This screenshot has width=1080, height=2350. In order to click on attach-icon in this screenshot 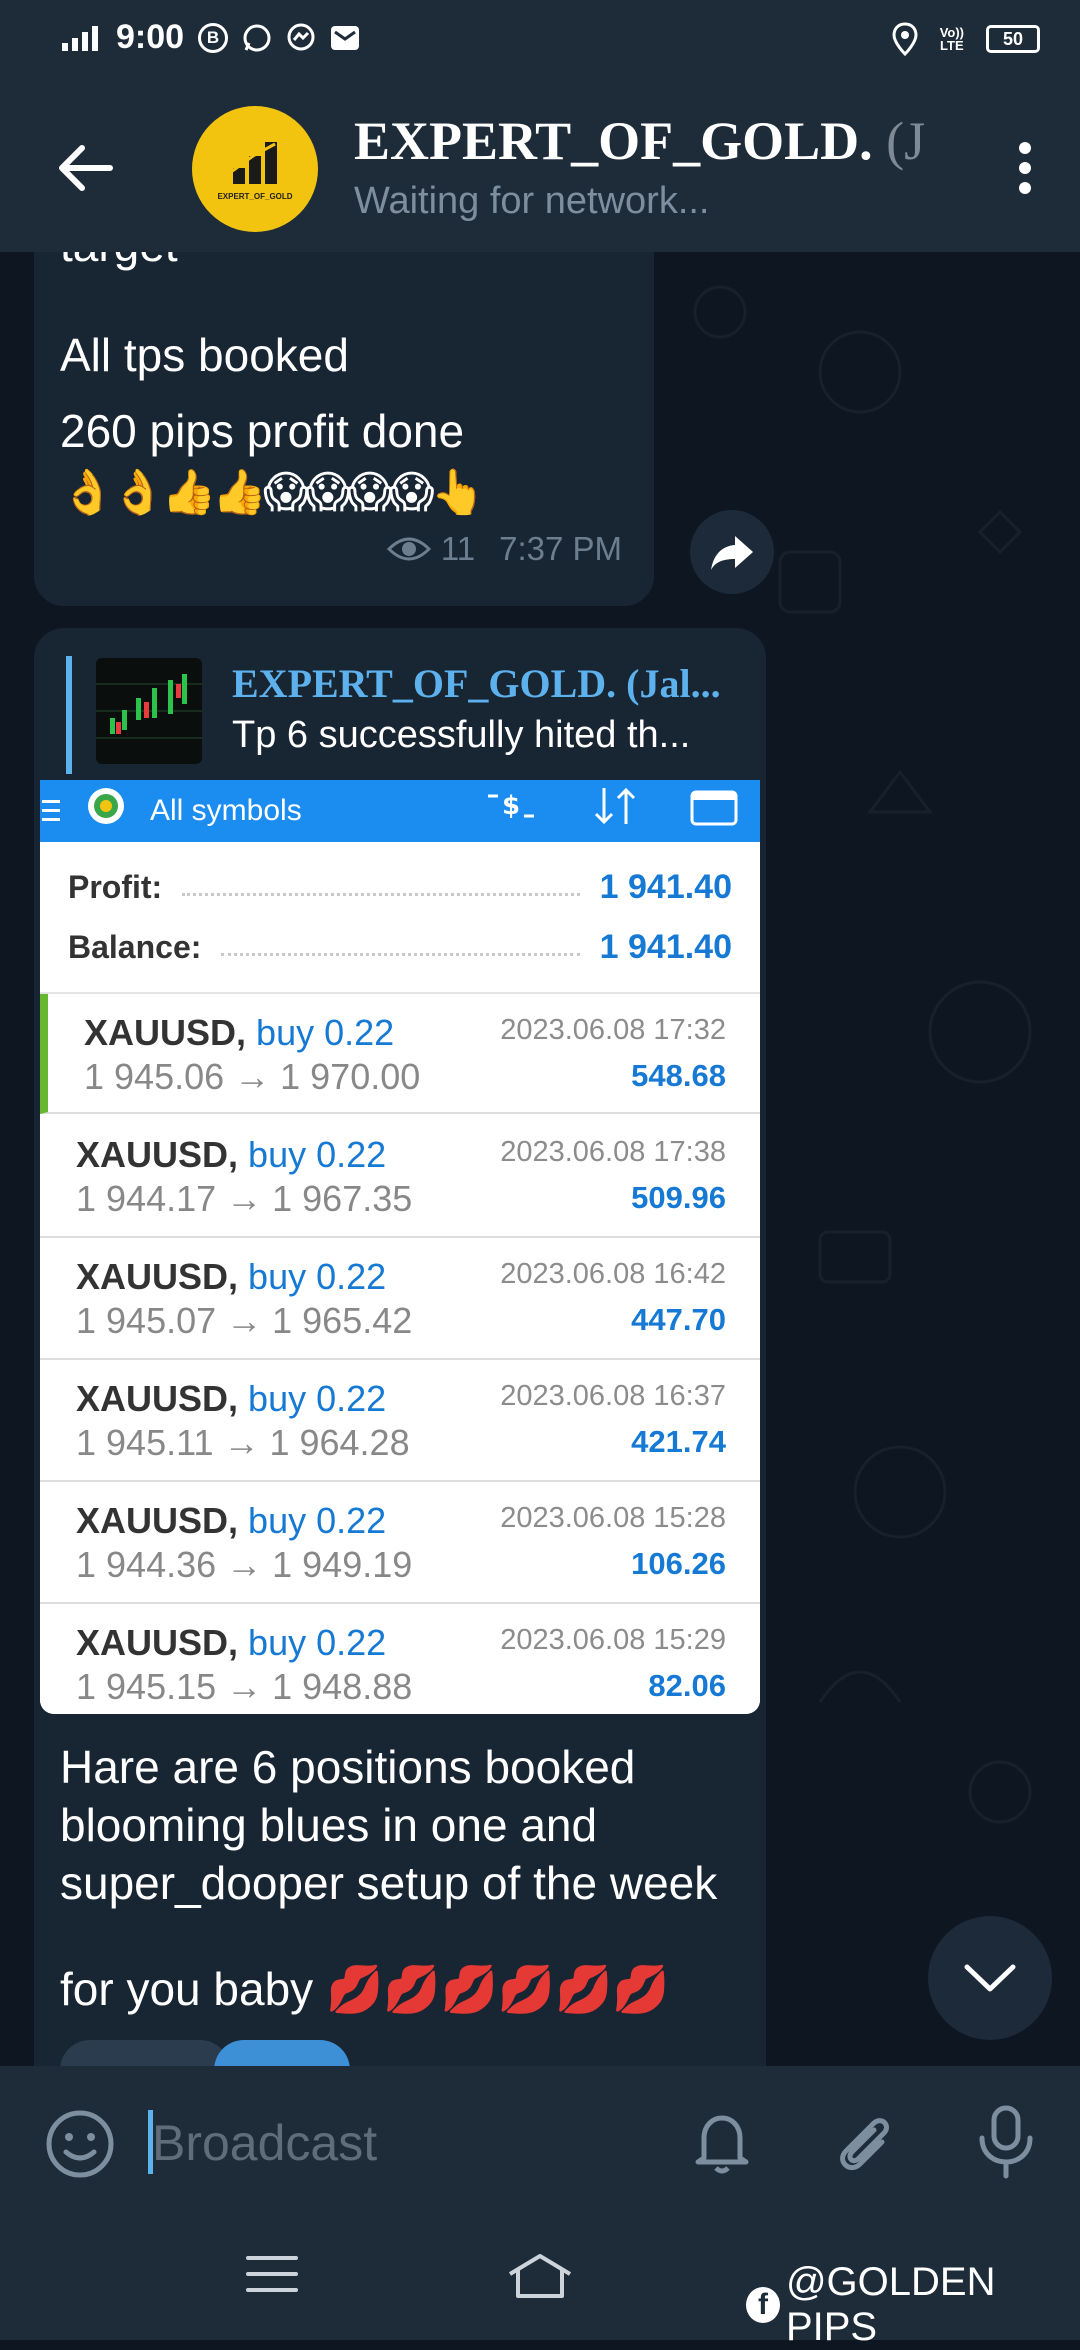, I will do `click(864, 2142)`.